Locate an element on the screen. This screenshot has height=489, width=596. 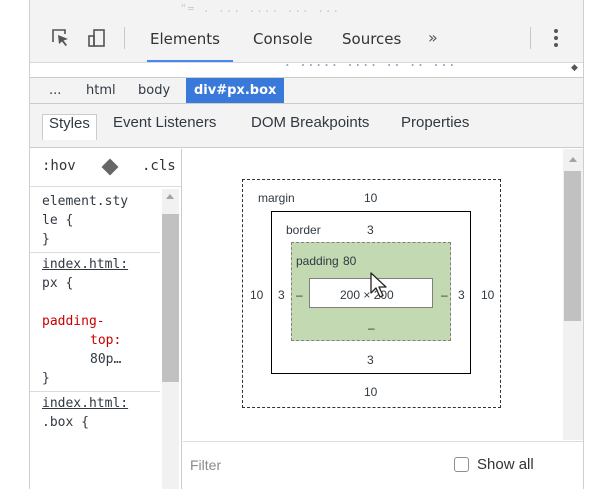
cls-toggle: .cls is located at coordinates (159, 166).